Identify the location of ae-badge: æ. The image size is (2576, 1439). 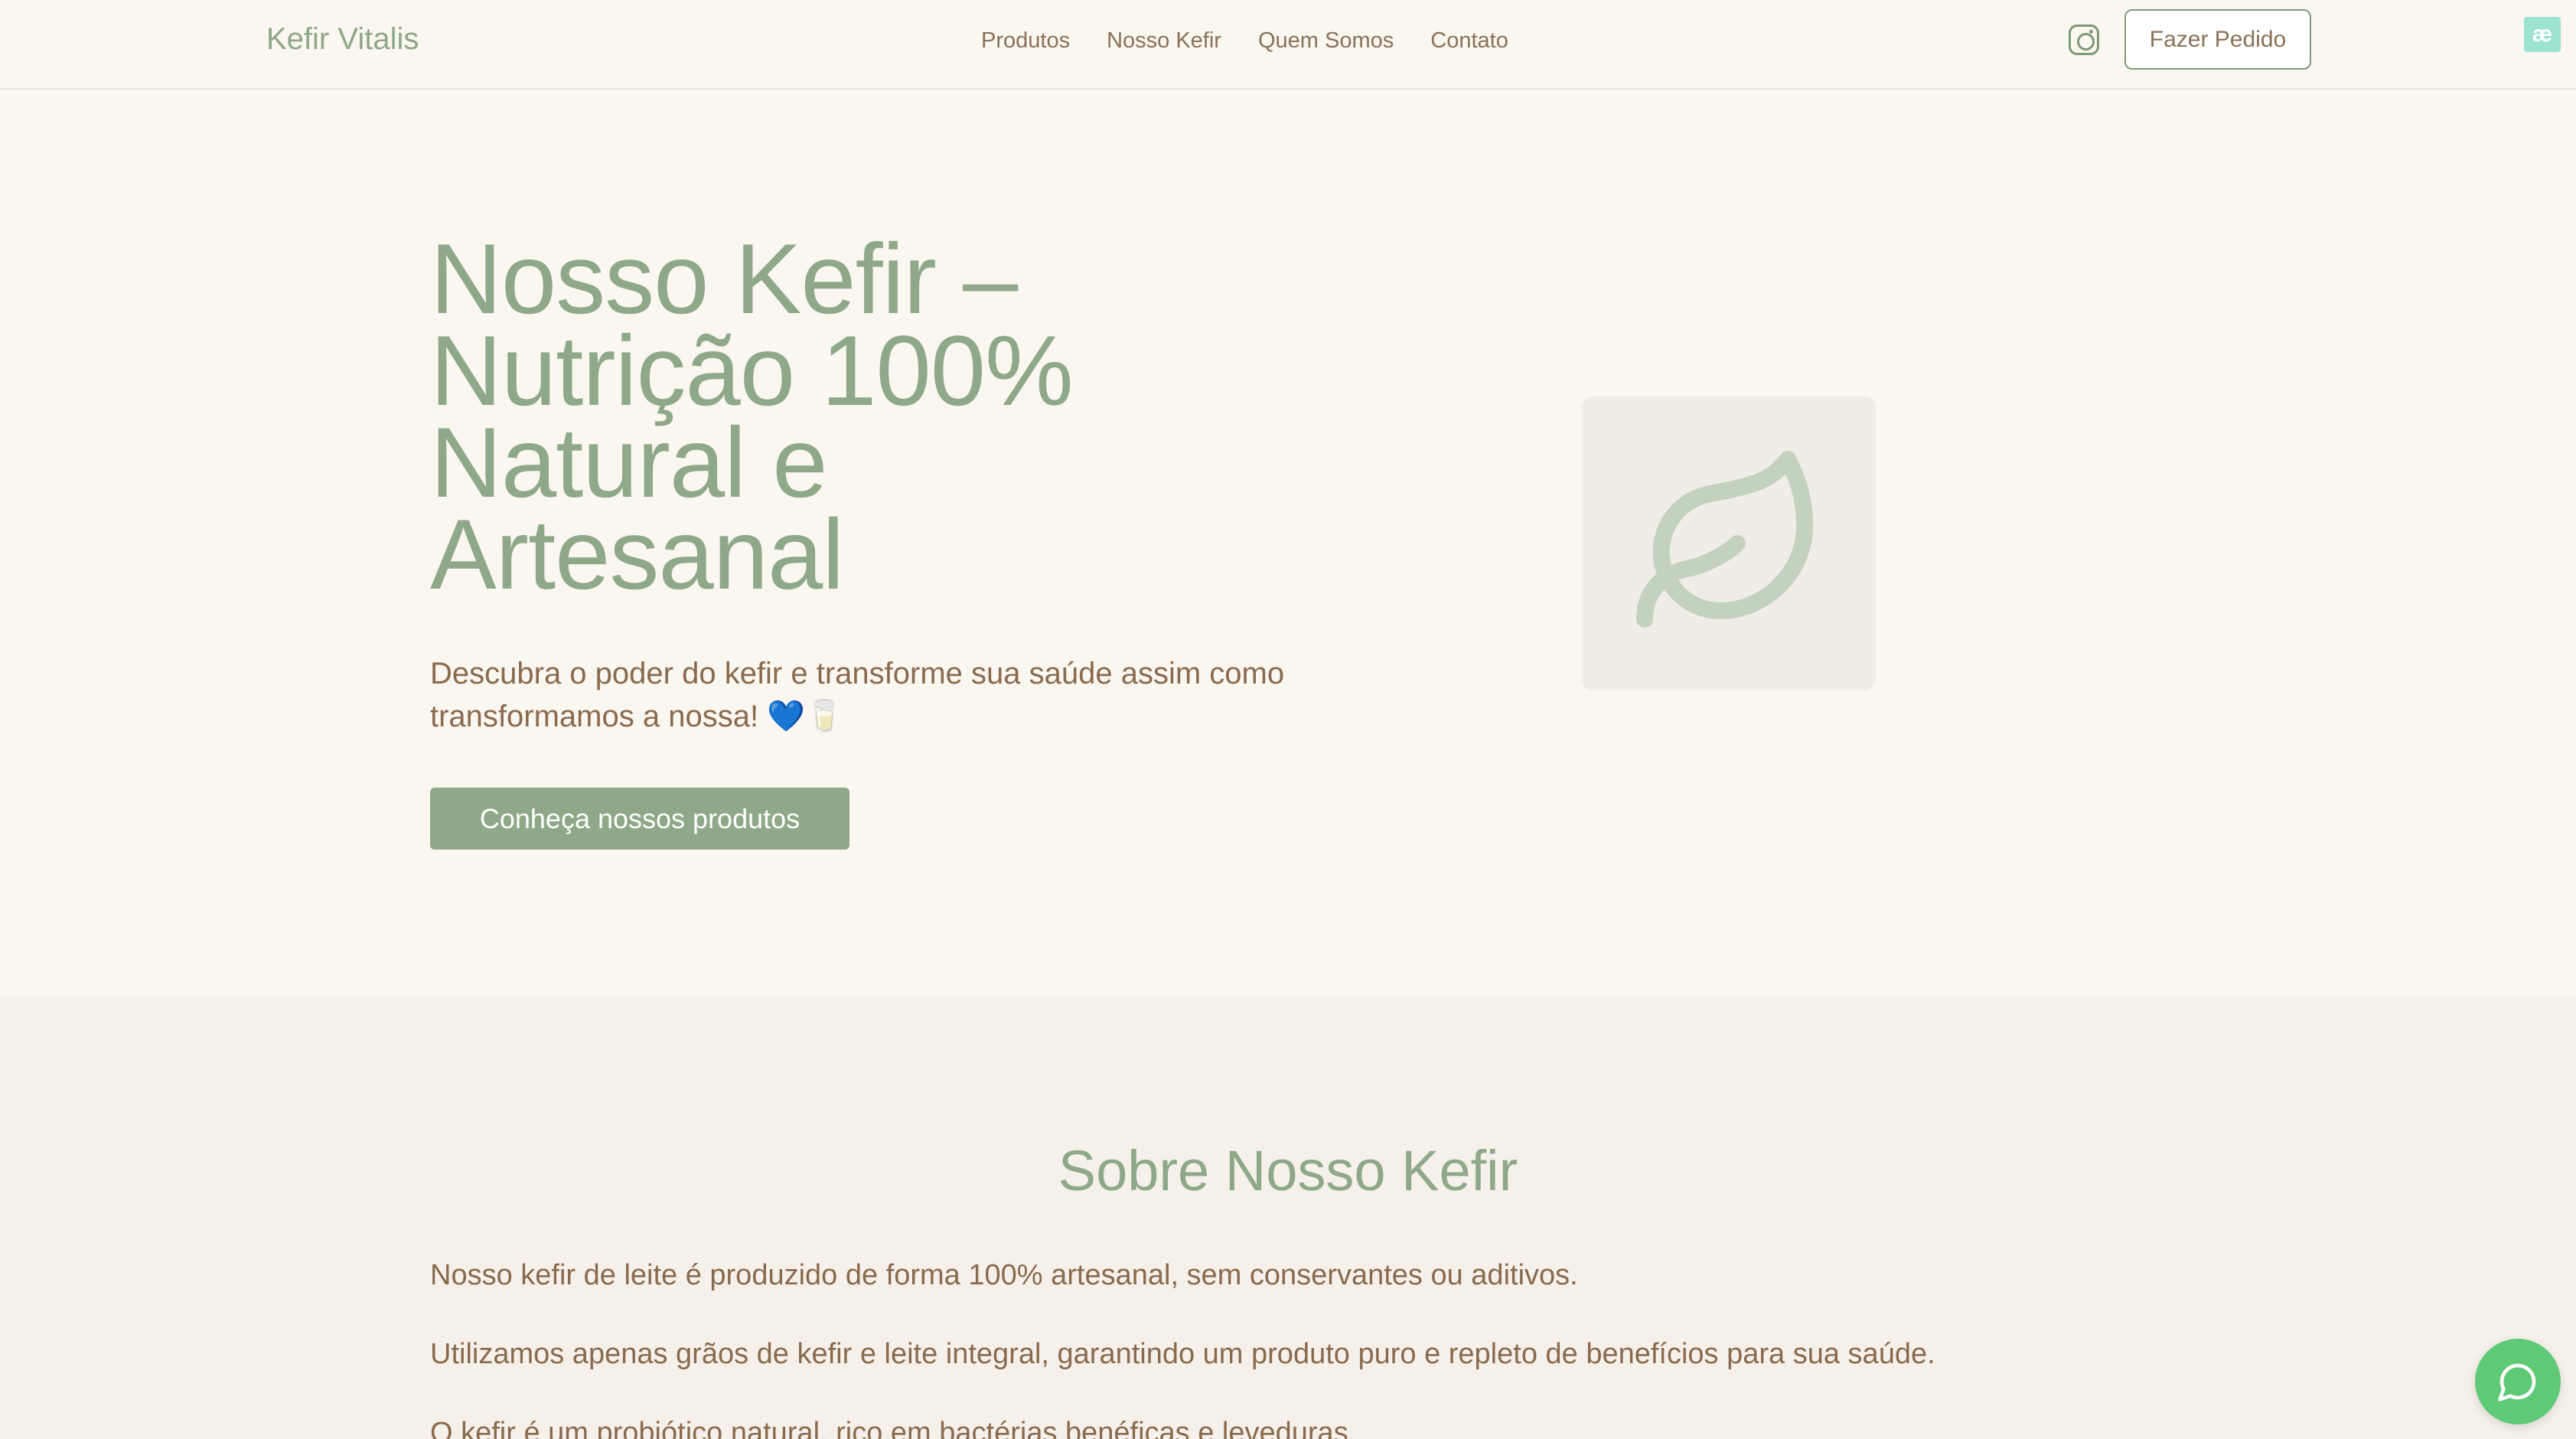
(2542, 34).